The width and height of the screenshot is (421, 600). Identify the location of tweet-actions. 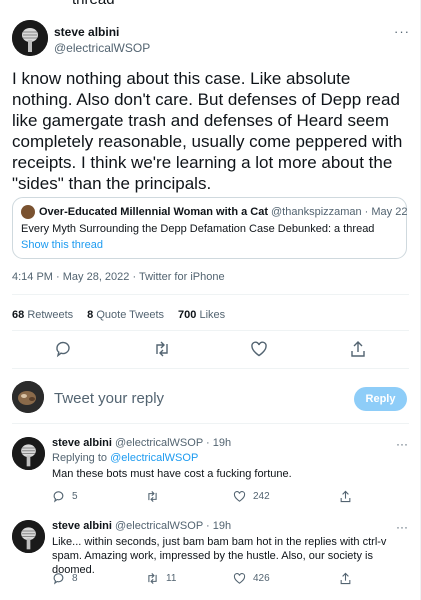
(210, 351).